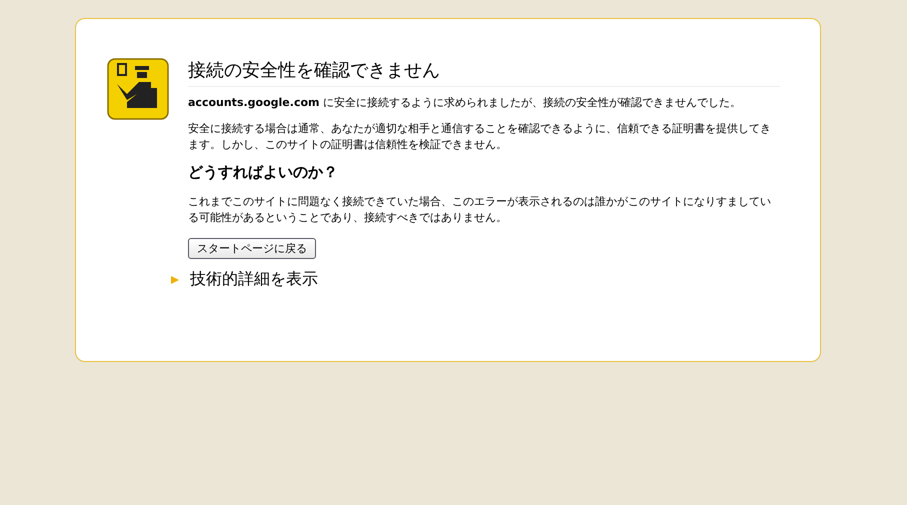 The width and height of the screenshot is (907, 505). What do you see at coordinates (480, 137) in the screenshot?
I see `paragraph: 安全に接続する場合は通常、あなたが適切な相手と通信することを確認できるように、信頼できる証明書を提供してきます。しかし、このサイトの証明書は信頼性を検証できません。` at bounding box center [480, 137].